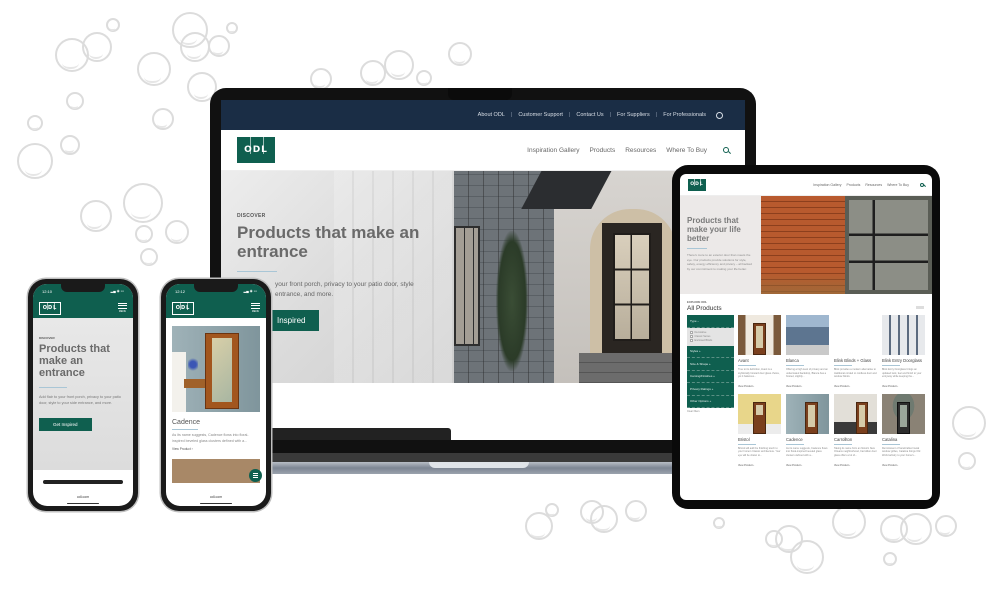  What do you see at coordinates (920, 307) in the screenshot?
I see `view-toggle-icon` at bounding box center [920, 307].